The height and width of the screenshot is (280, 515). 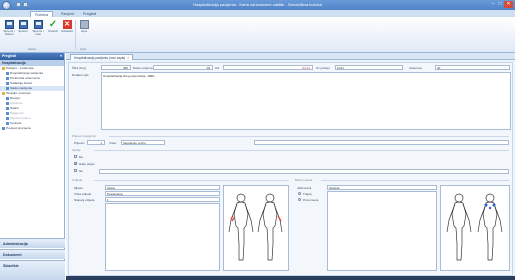 What do you see at coordinates (217, 68) in the screenshot?
I see `label-from: Od` at bounding box center [217, 68].